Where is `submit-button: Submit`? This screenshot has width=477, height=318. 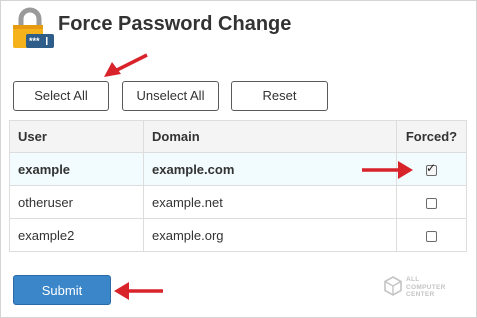 submit-button: Submit is located at coordinates (62, 290).